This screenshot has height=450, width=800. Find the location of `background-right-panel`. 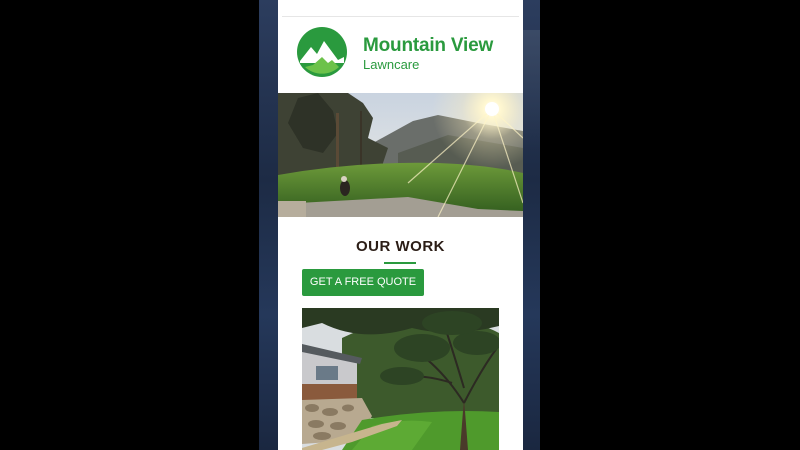

background-right-panel is located at coordinates (531, 225).